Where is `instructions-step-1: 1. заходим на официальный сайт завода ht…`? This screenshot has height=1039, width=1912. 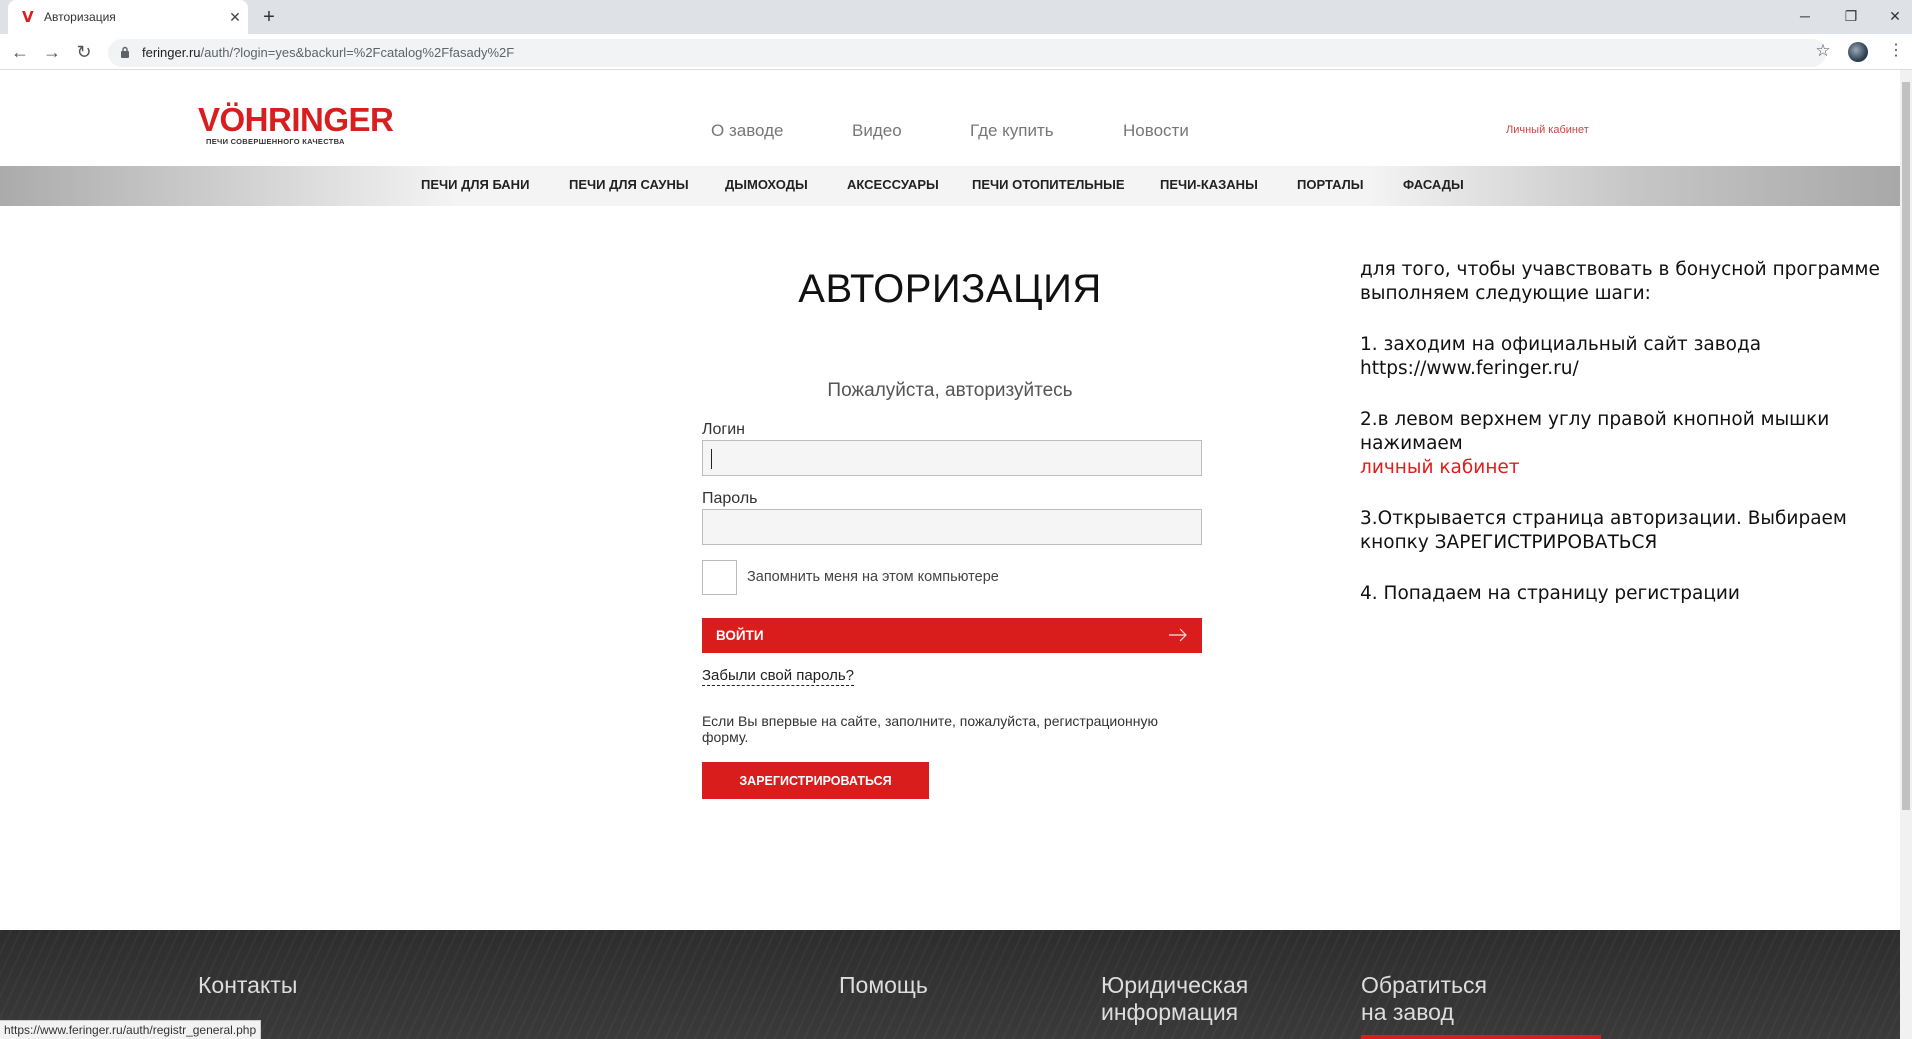
instructions-step-1: 1. заходим на официальный сайт завода ht… is located at coordinates (1561, 356).